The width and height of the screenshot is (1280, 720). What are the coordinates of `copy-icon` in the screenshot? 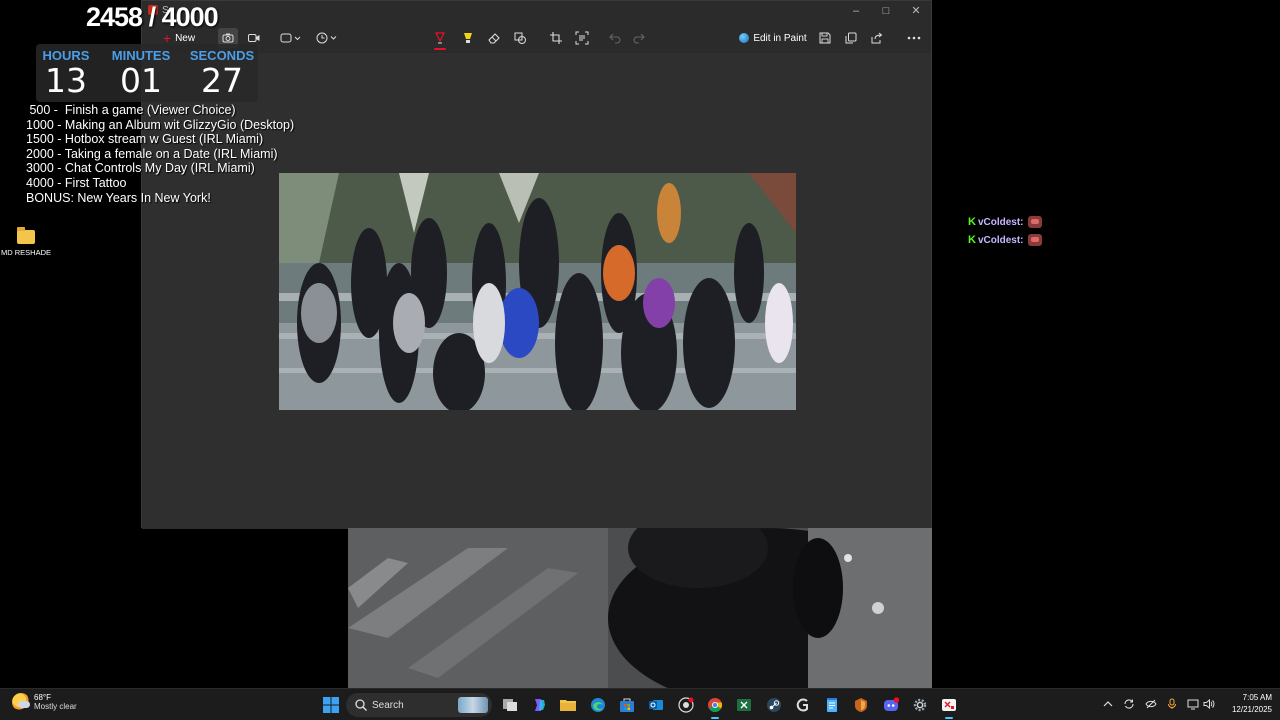 It's located at (851, 38).